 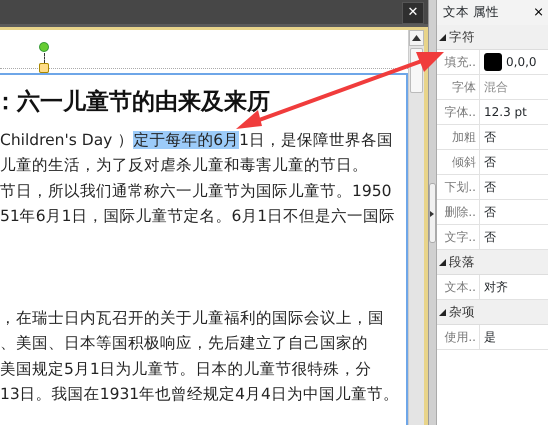 What do you see at coordinates (462, 37) in the screenshot?
I see `category-label: 字符` at bounding box center [462, 37].